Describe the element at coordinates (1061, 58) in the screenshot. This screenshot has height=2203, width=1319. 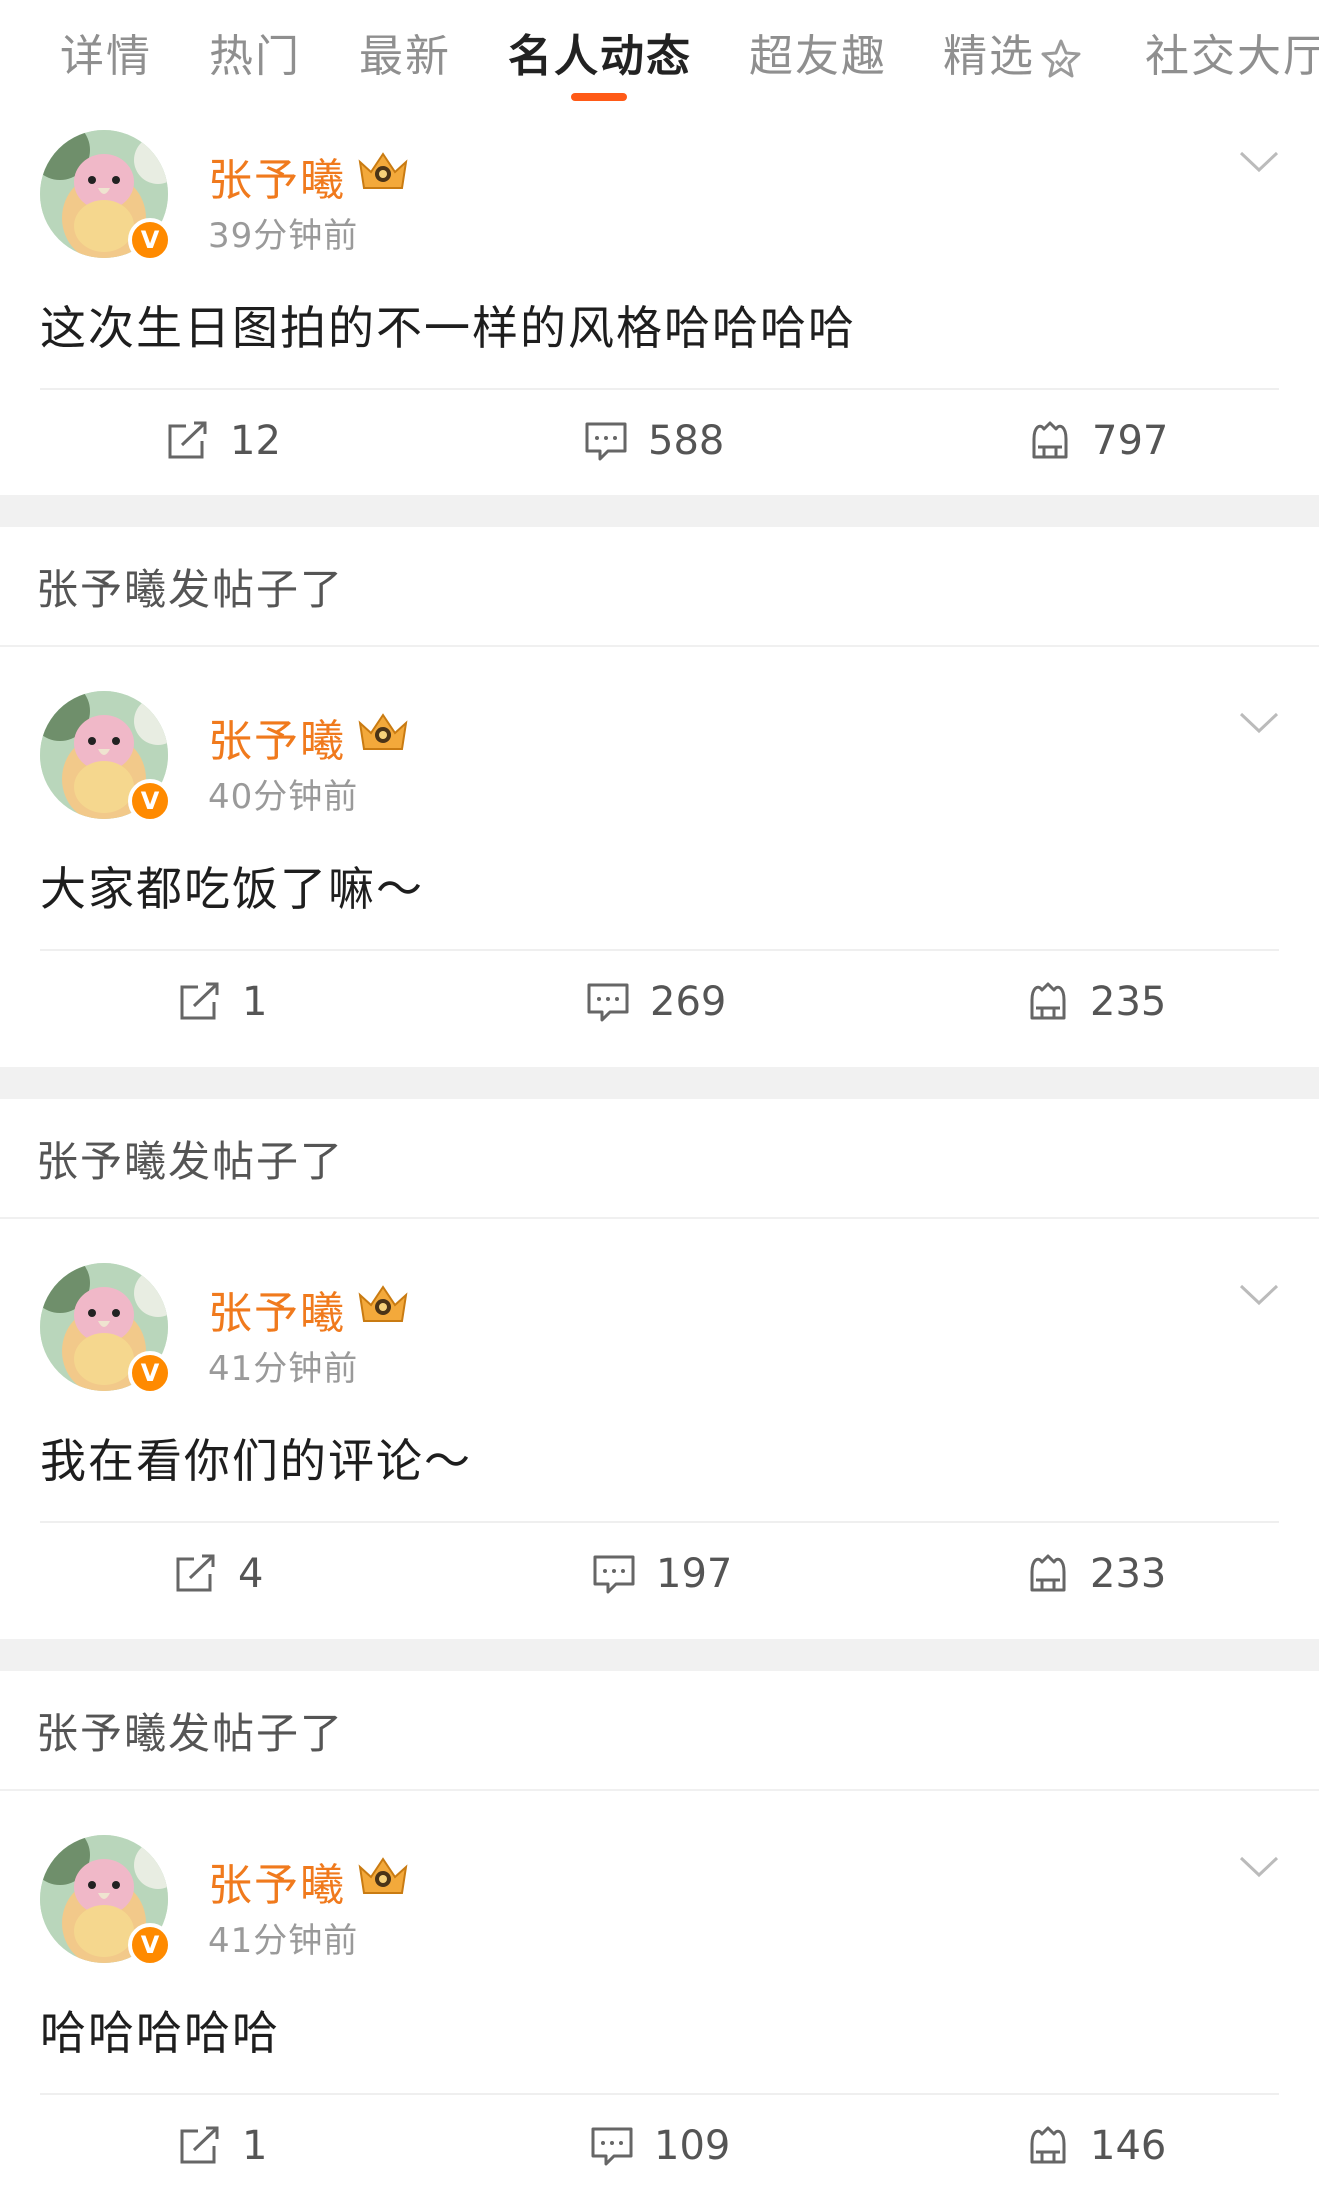
I see `star-badge-icon` at that location.